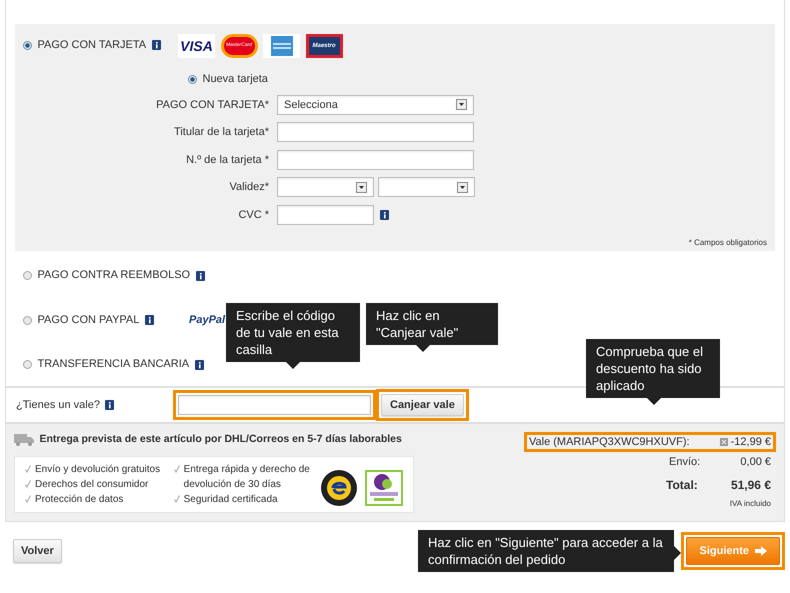 The image size is (790, 593). I want to click on guarantee-text: Protección de datos, so click(79, 499).